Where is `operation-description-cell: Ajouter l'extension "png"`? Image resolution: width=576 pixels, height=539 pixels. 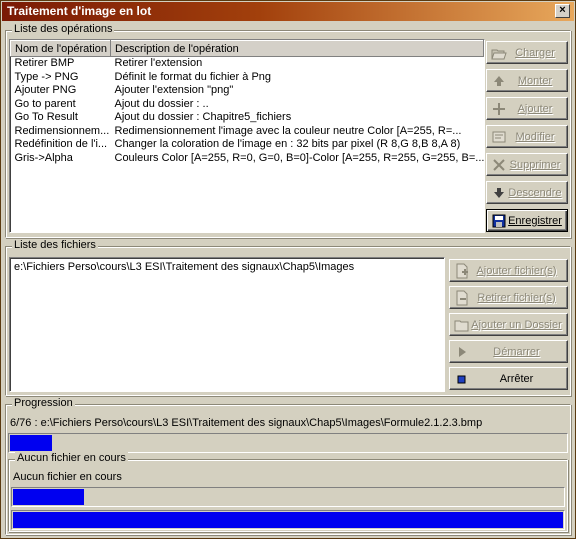 operation-description-cell: Ajouter l'extension "png" is located at coordinates (174, 90).